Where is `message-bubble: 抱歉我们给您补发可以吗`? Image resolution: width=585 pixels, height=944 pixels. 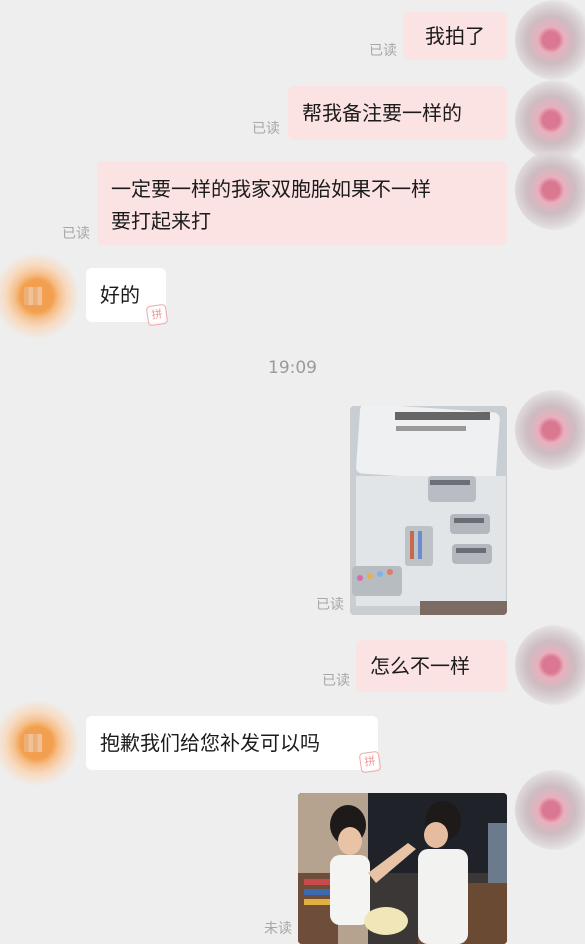
message-bubble: 抱歉我们给您补发可以吗 is located at coordinates (232, 743).